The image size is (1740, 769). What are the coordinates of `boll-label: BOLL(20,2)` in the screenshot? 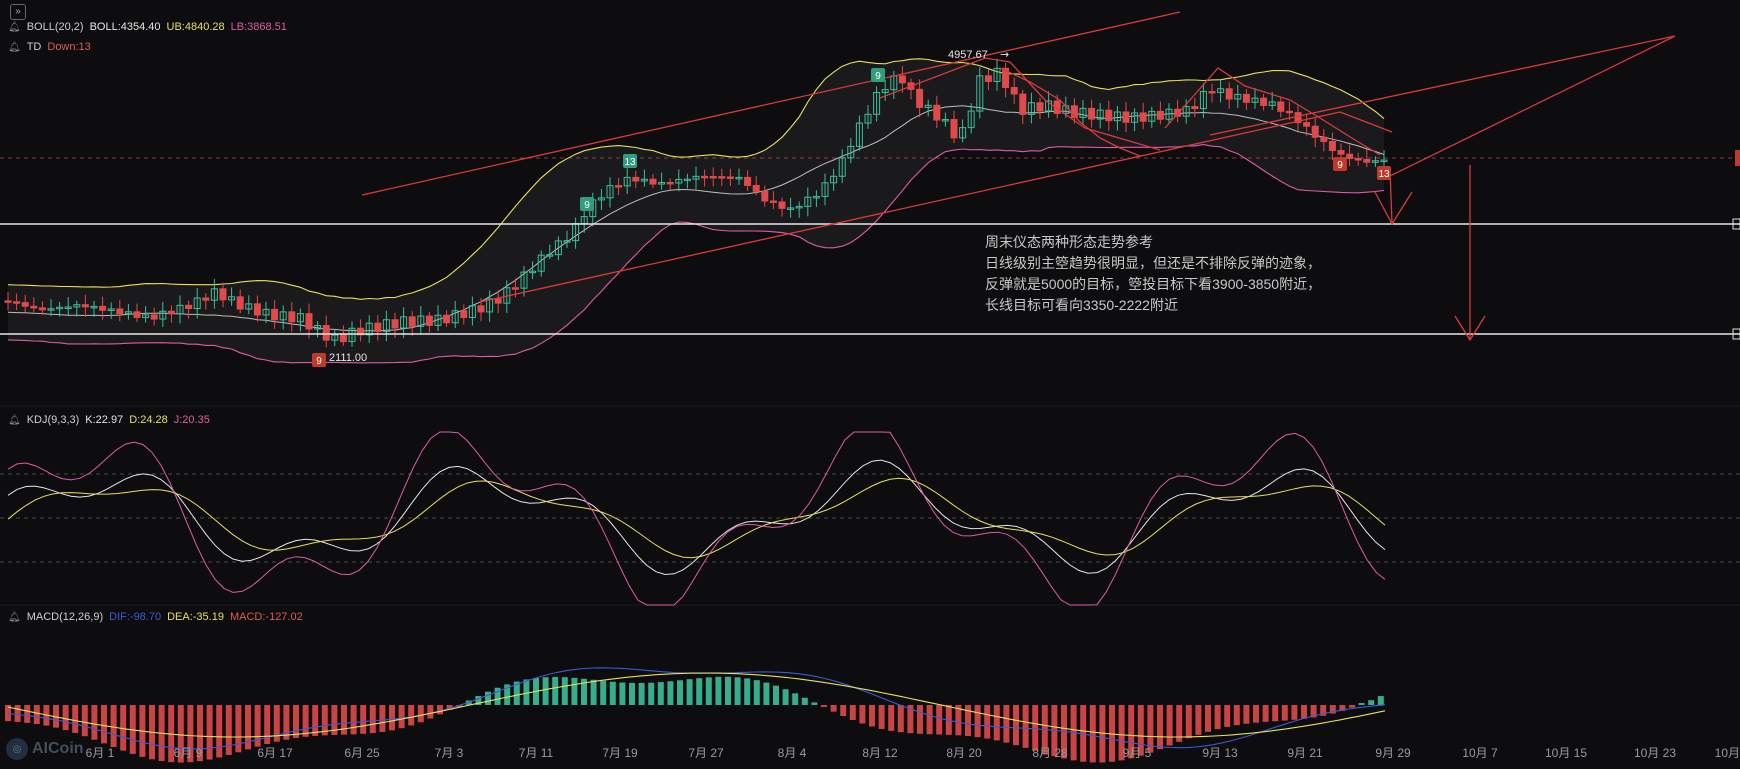 It's located at (55, 27).